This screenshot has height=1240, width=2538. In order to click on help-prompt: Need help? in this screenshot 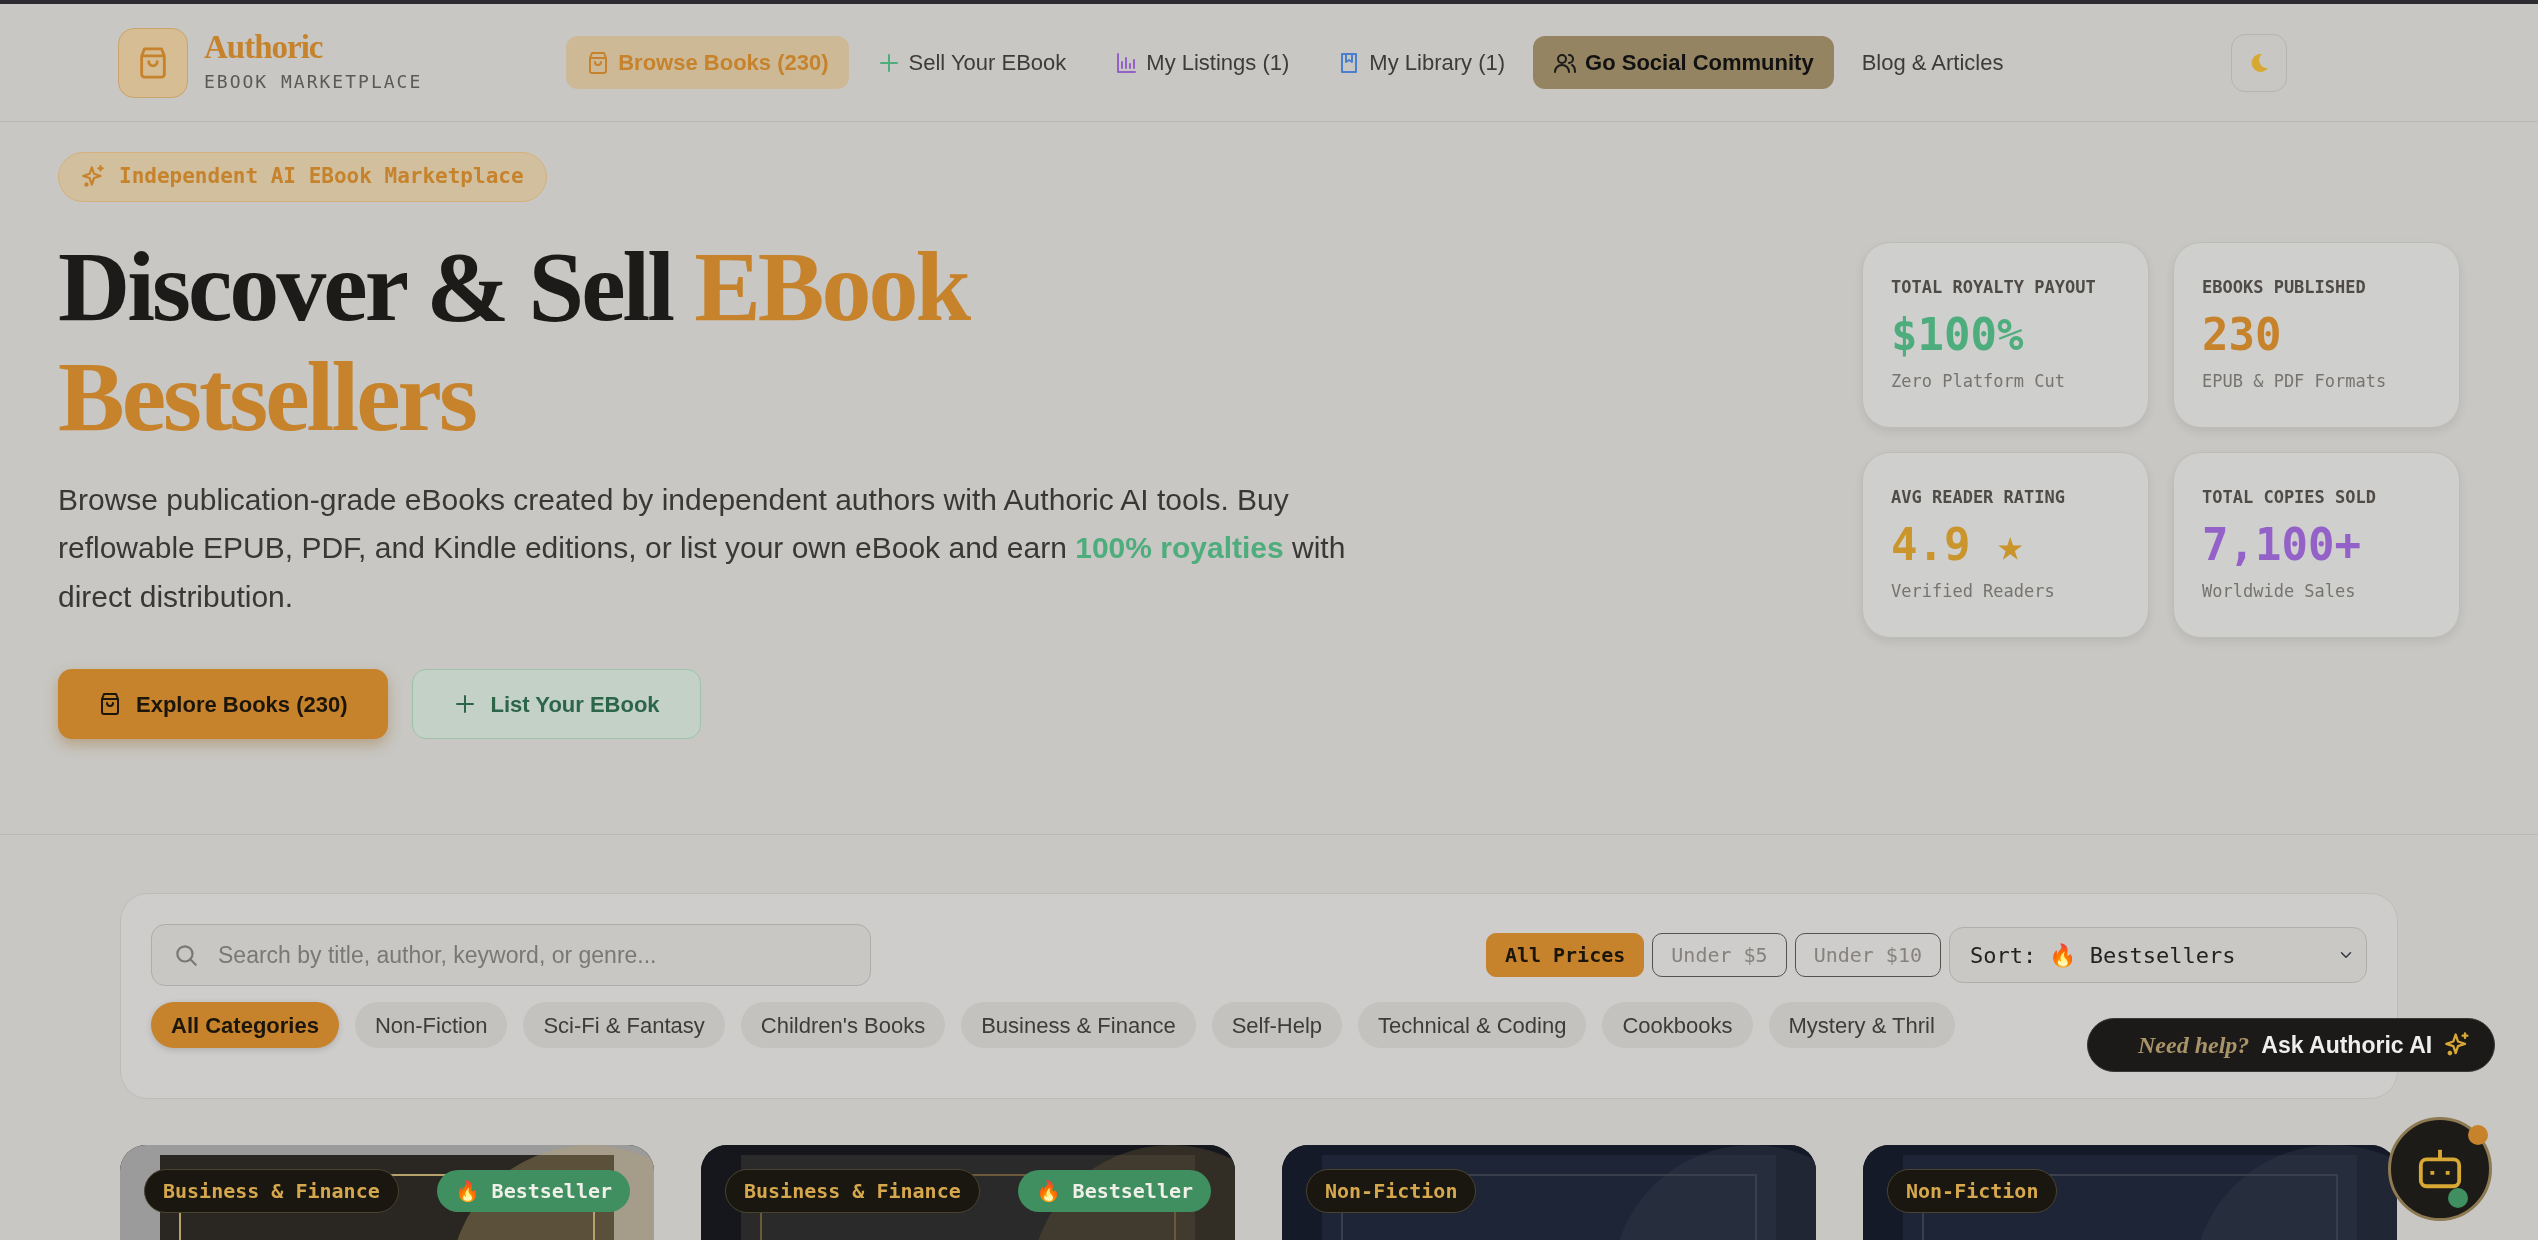, I will do `click(2194, 1045)`.